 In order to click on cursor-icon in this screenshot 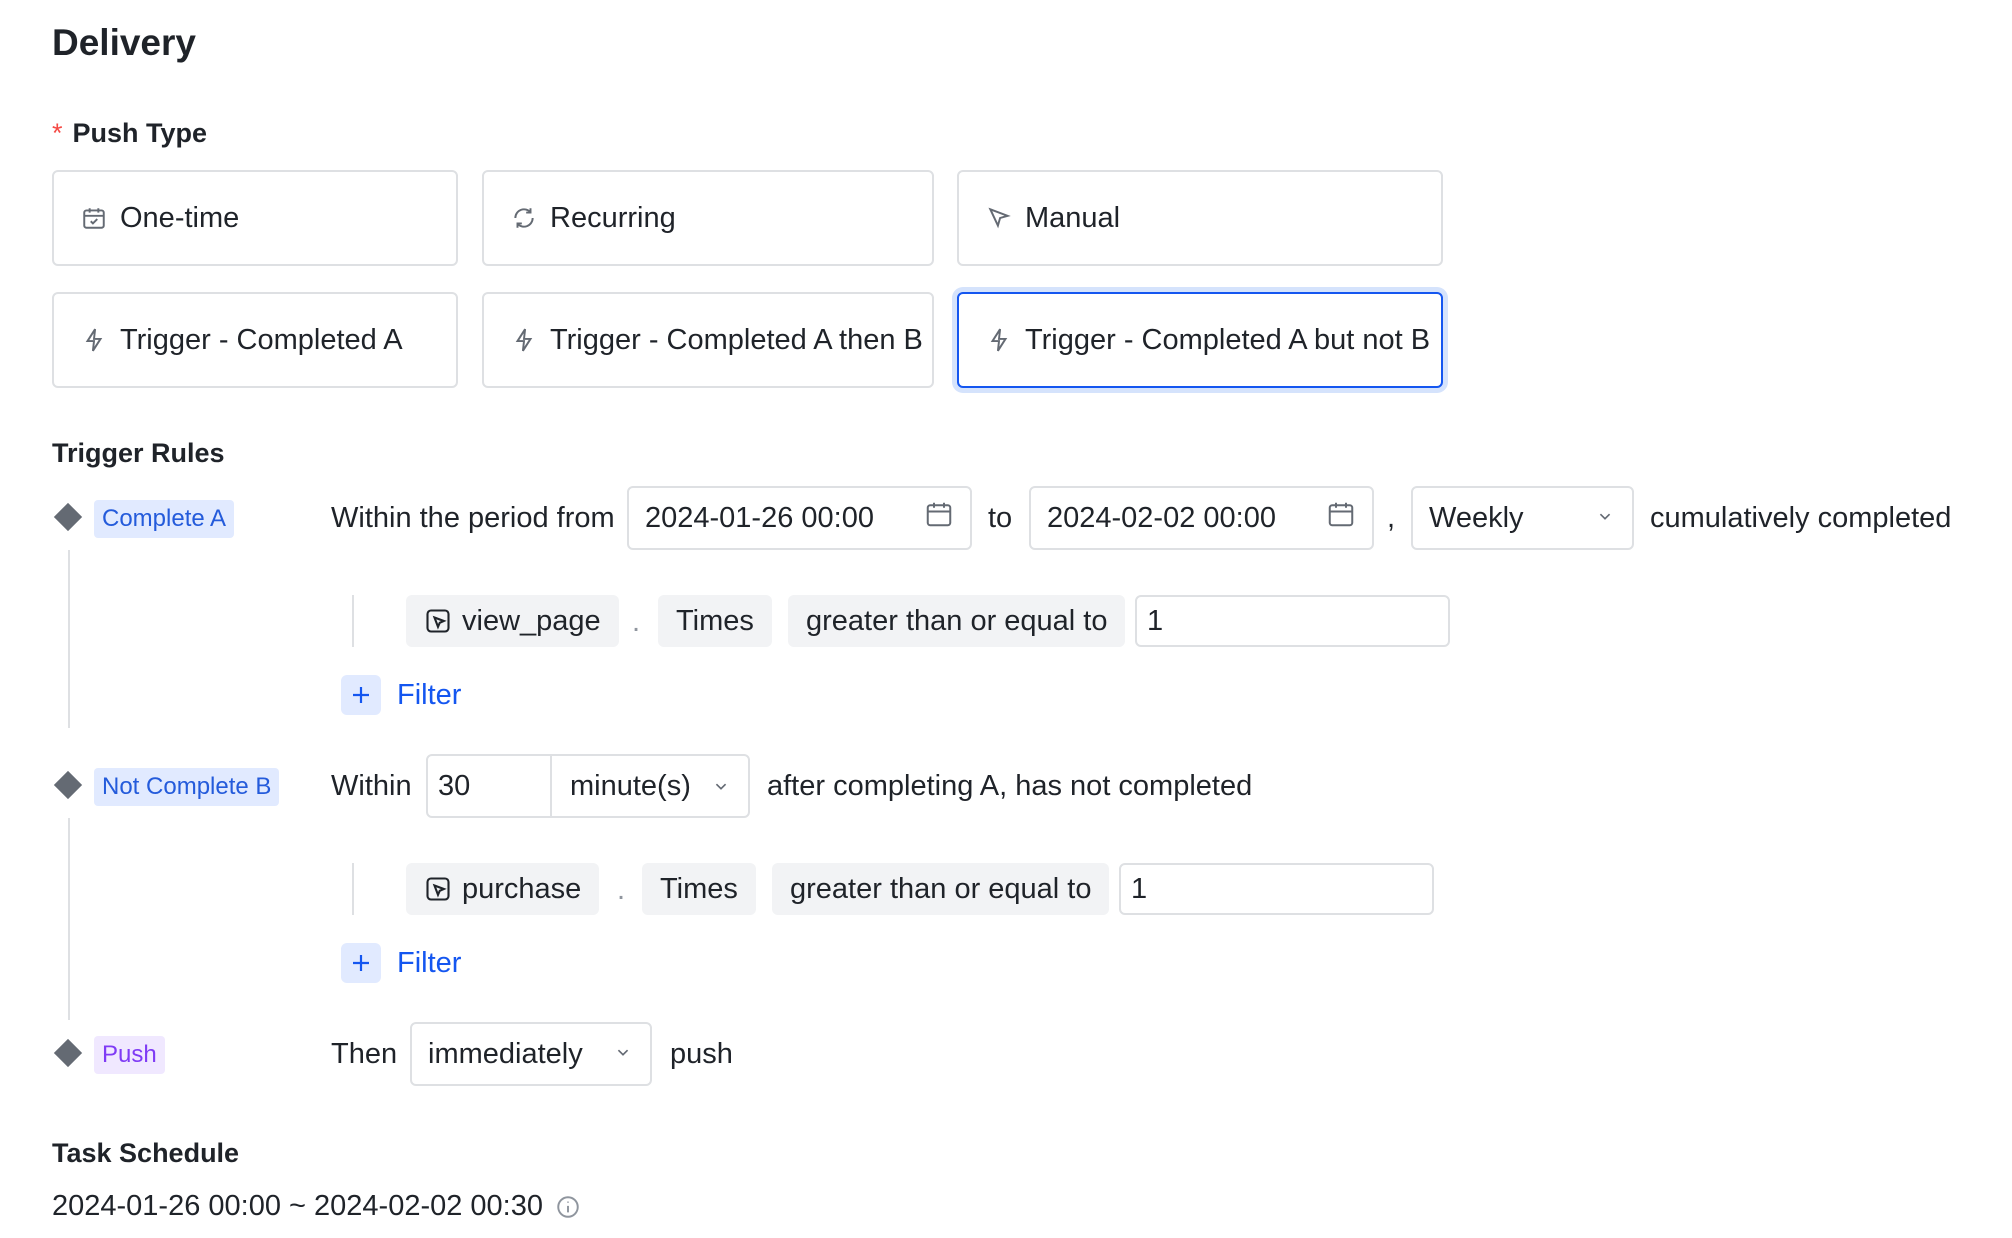, I will do `click(999, 218)`.